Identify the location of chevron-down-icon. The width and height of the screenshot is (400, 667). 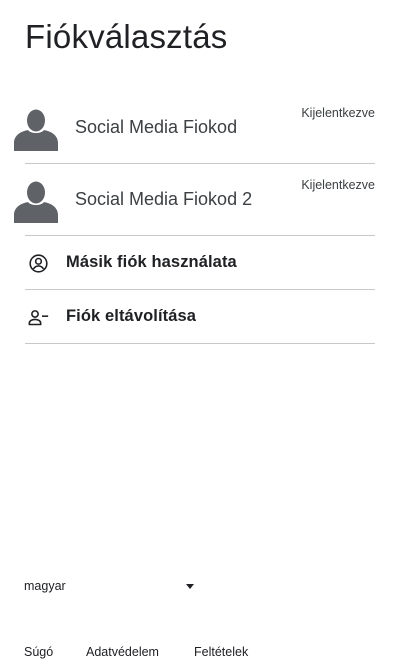
(190, 586).